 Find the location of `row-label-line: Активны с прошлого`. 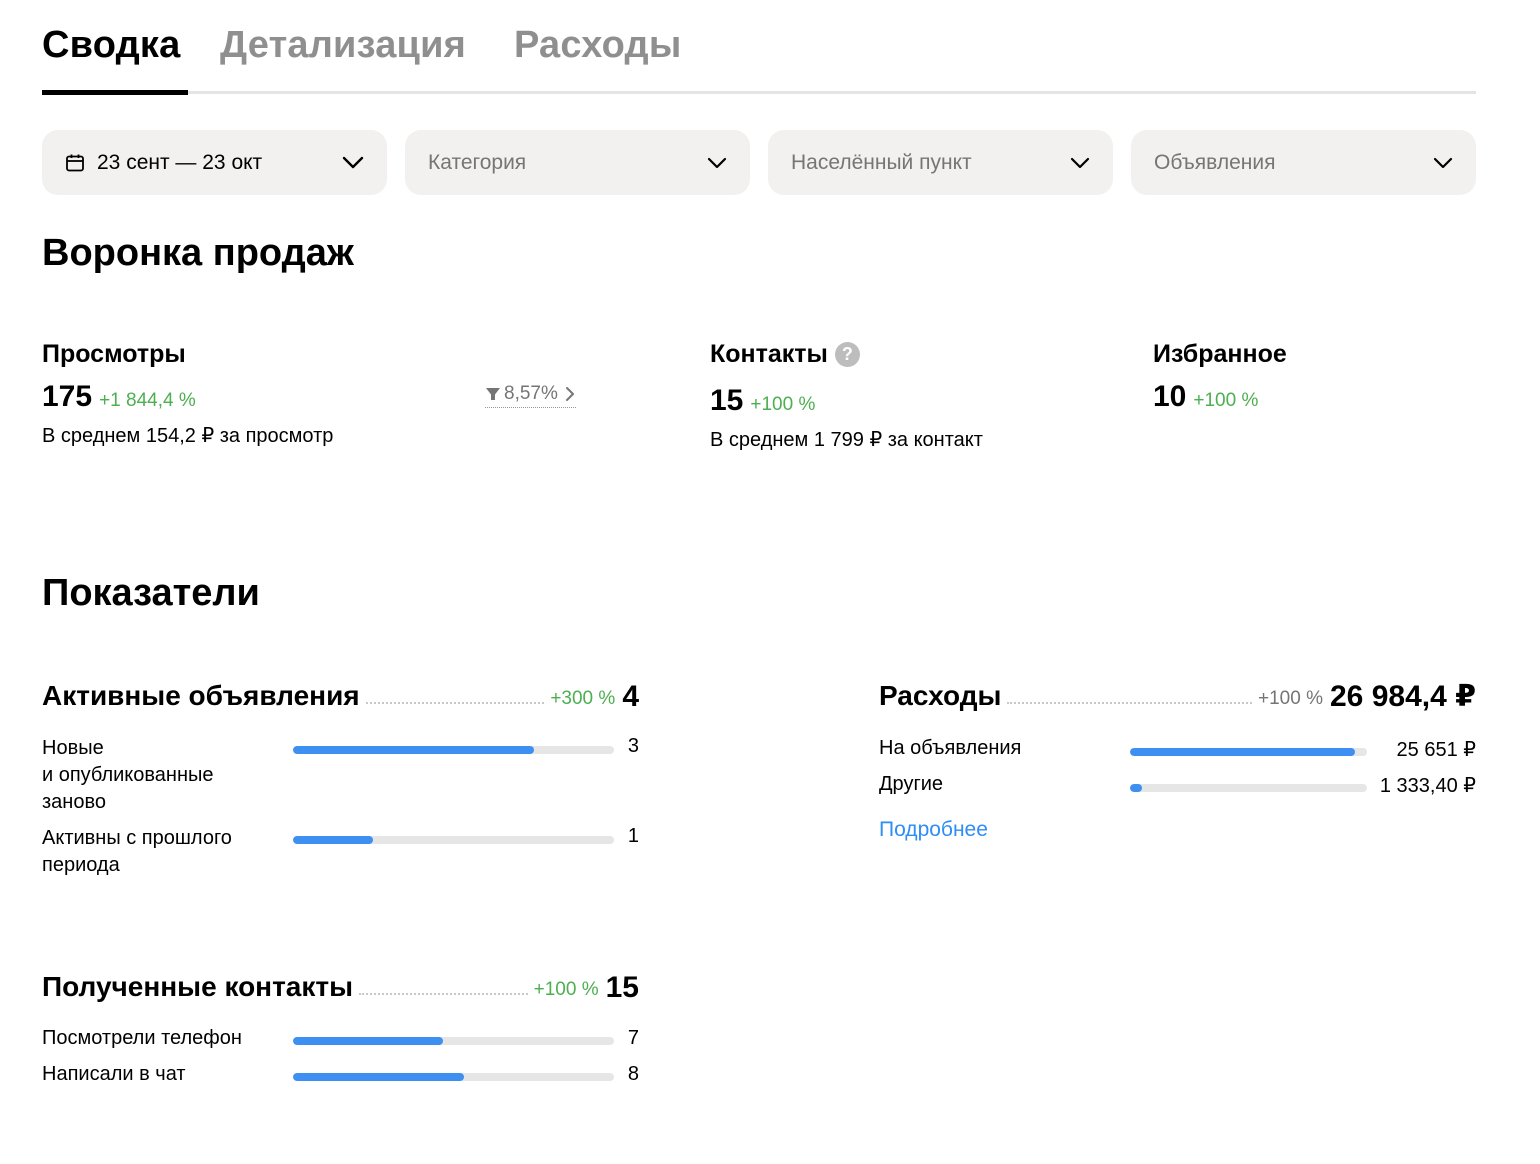

row-label-line: Активны с прошлого is located at coordinates (137, 838).